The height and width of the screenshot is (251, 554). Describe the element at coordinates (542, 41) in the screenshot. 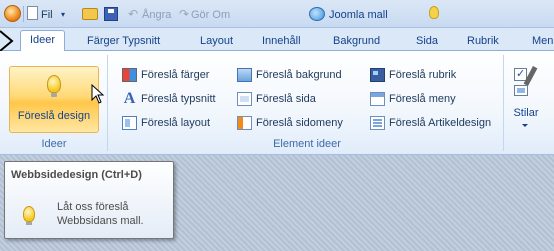

I see `tab-meny: Men` at that location.